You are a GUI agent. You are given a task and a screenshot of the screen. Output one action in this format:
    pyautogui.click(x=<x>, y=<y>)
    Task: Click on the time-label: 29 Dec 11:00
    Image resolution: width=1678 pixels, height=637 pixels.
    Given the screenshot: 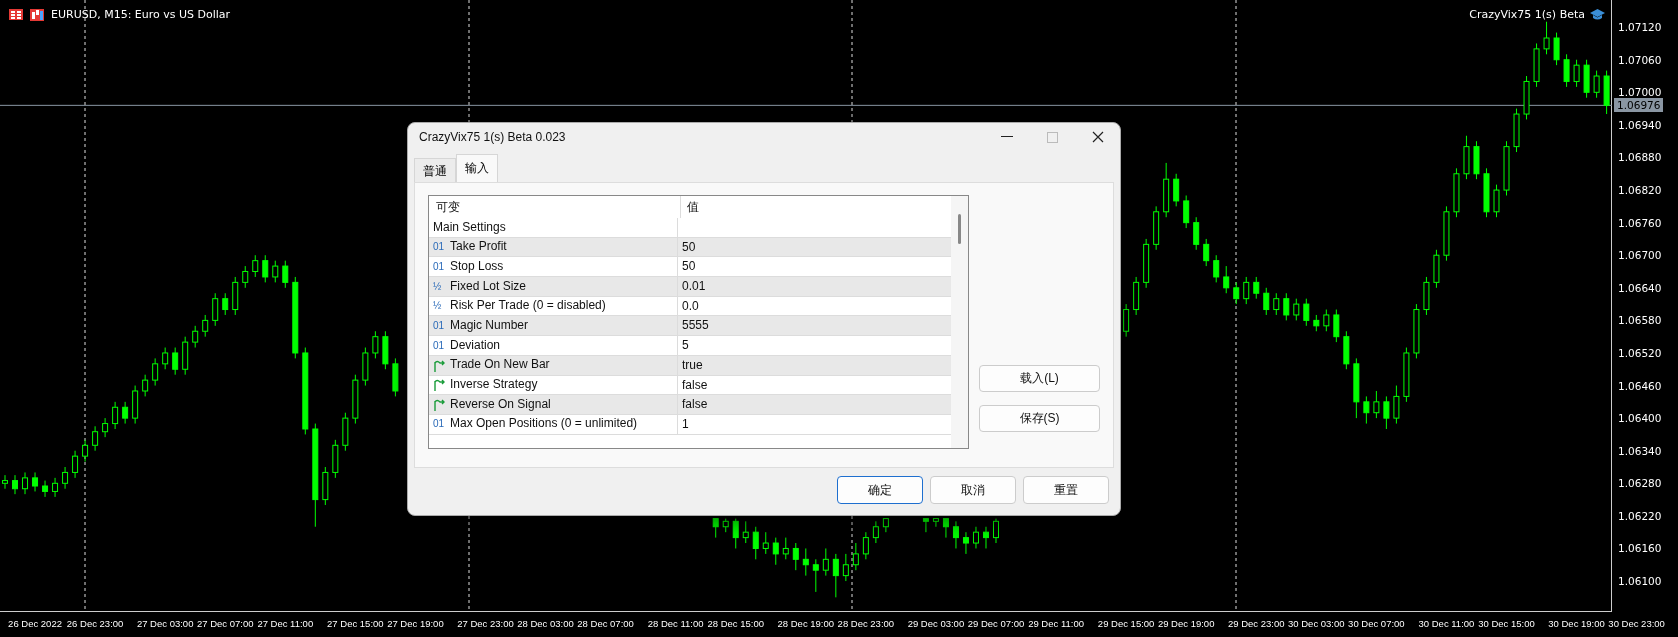 What is the action you would take?
    pyautogui.click(x=1056, y=623)
    